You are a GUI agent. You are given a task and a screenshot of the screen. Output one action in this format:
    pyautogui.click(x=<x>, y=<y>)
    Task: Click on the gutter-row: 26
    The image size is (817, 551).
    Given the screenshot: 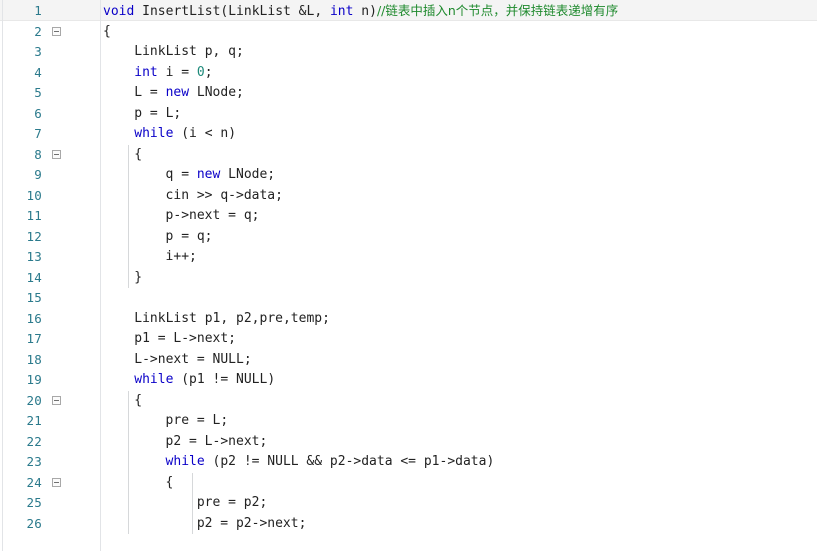 What is the action you would take?
    pyautogui.click(x=50, y=524)
    